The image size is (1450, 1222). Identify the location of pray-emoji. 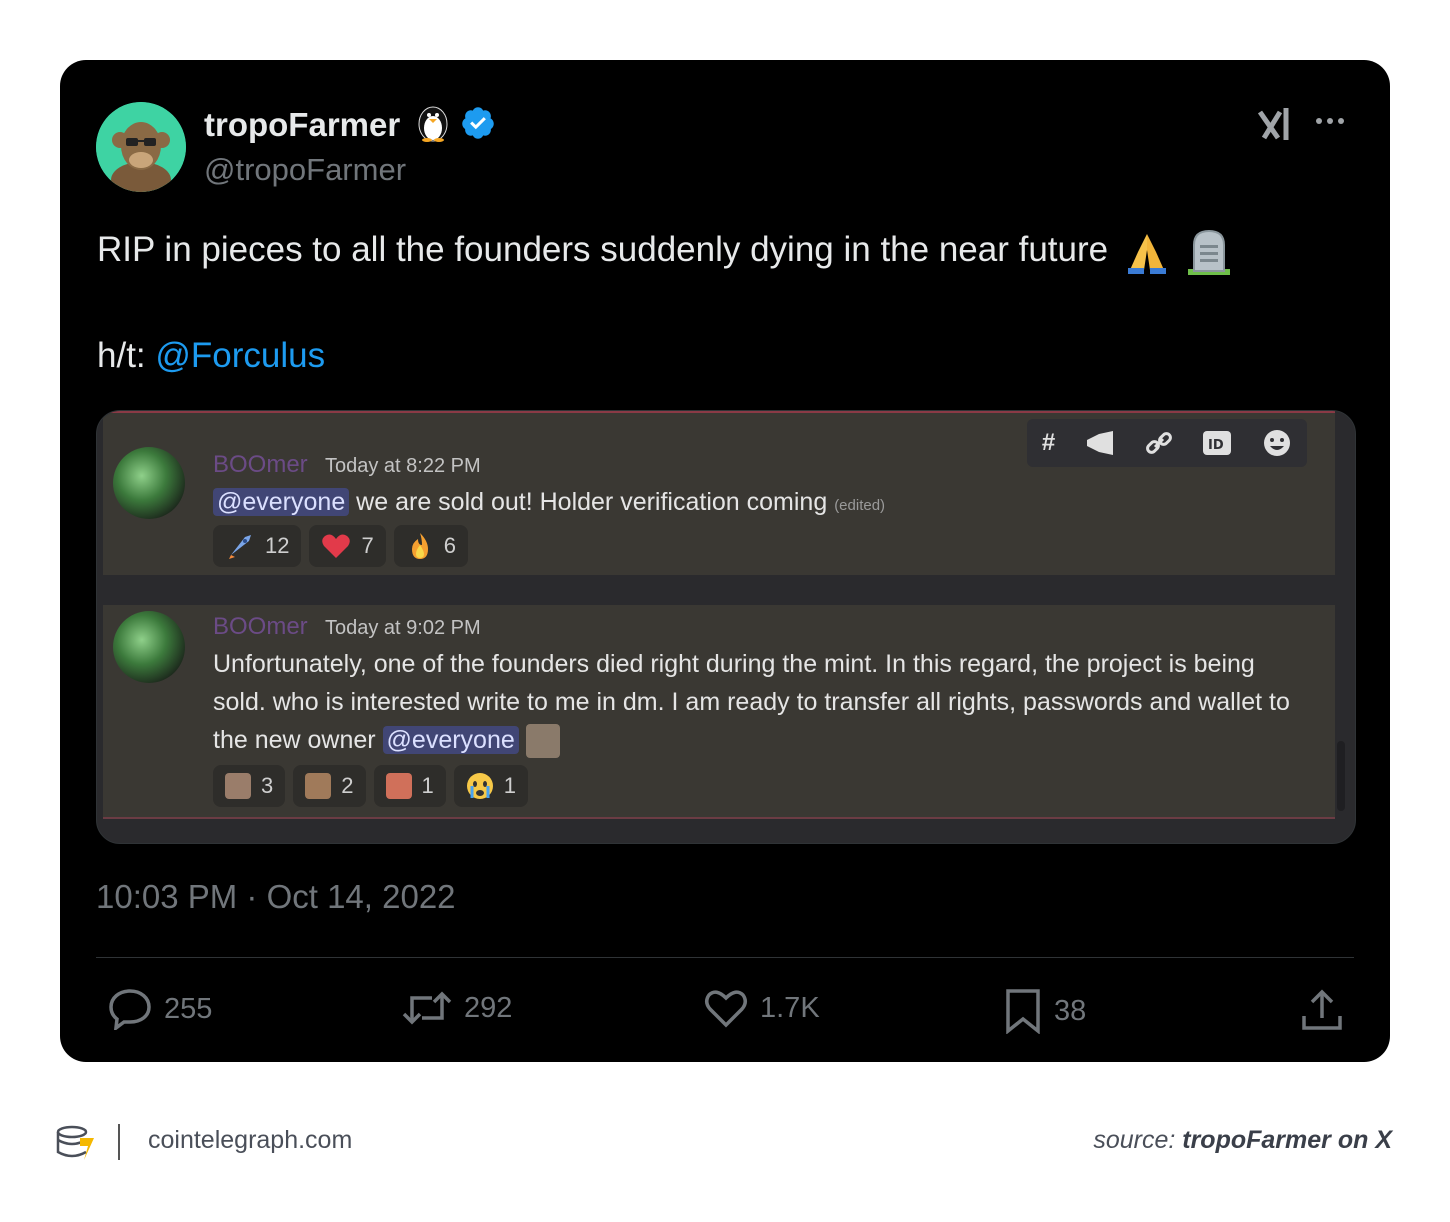
(1146, 253).